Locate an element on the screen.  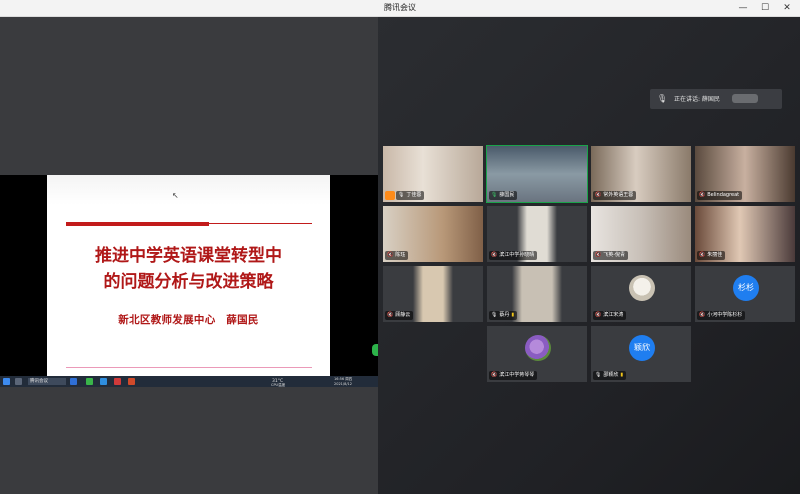
participant-name: 🎙 蔡丹 ▮ is located at coordinates (503, 315).